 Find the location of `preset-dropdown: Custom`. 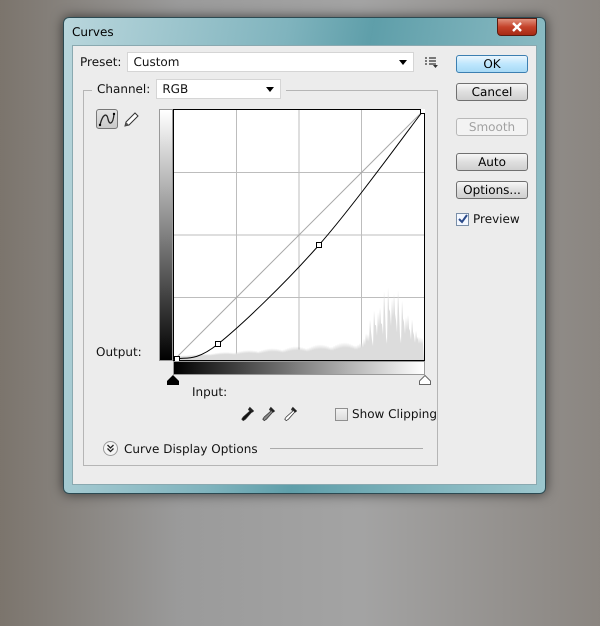

preset-dropdown: Custom is located at coordinates (270, 62).